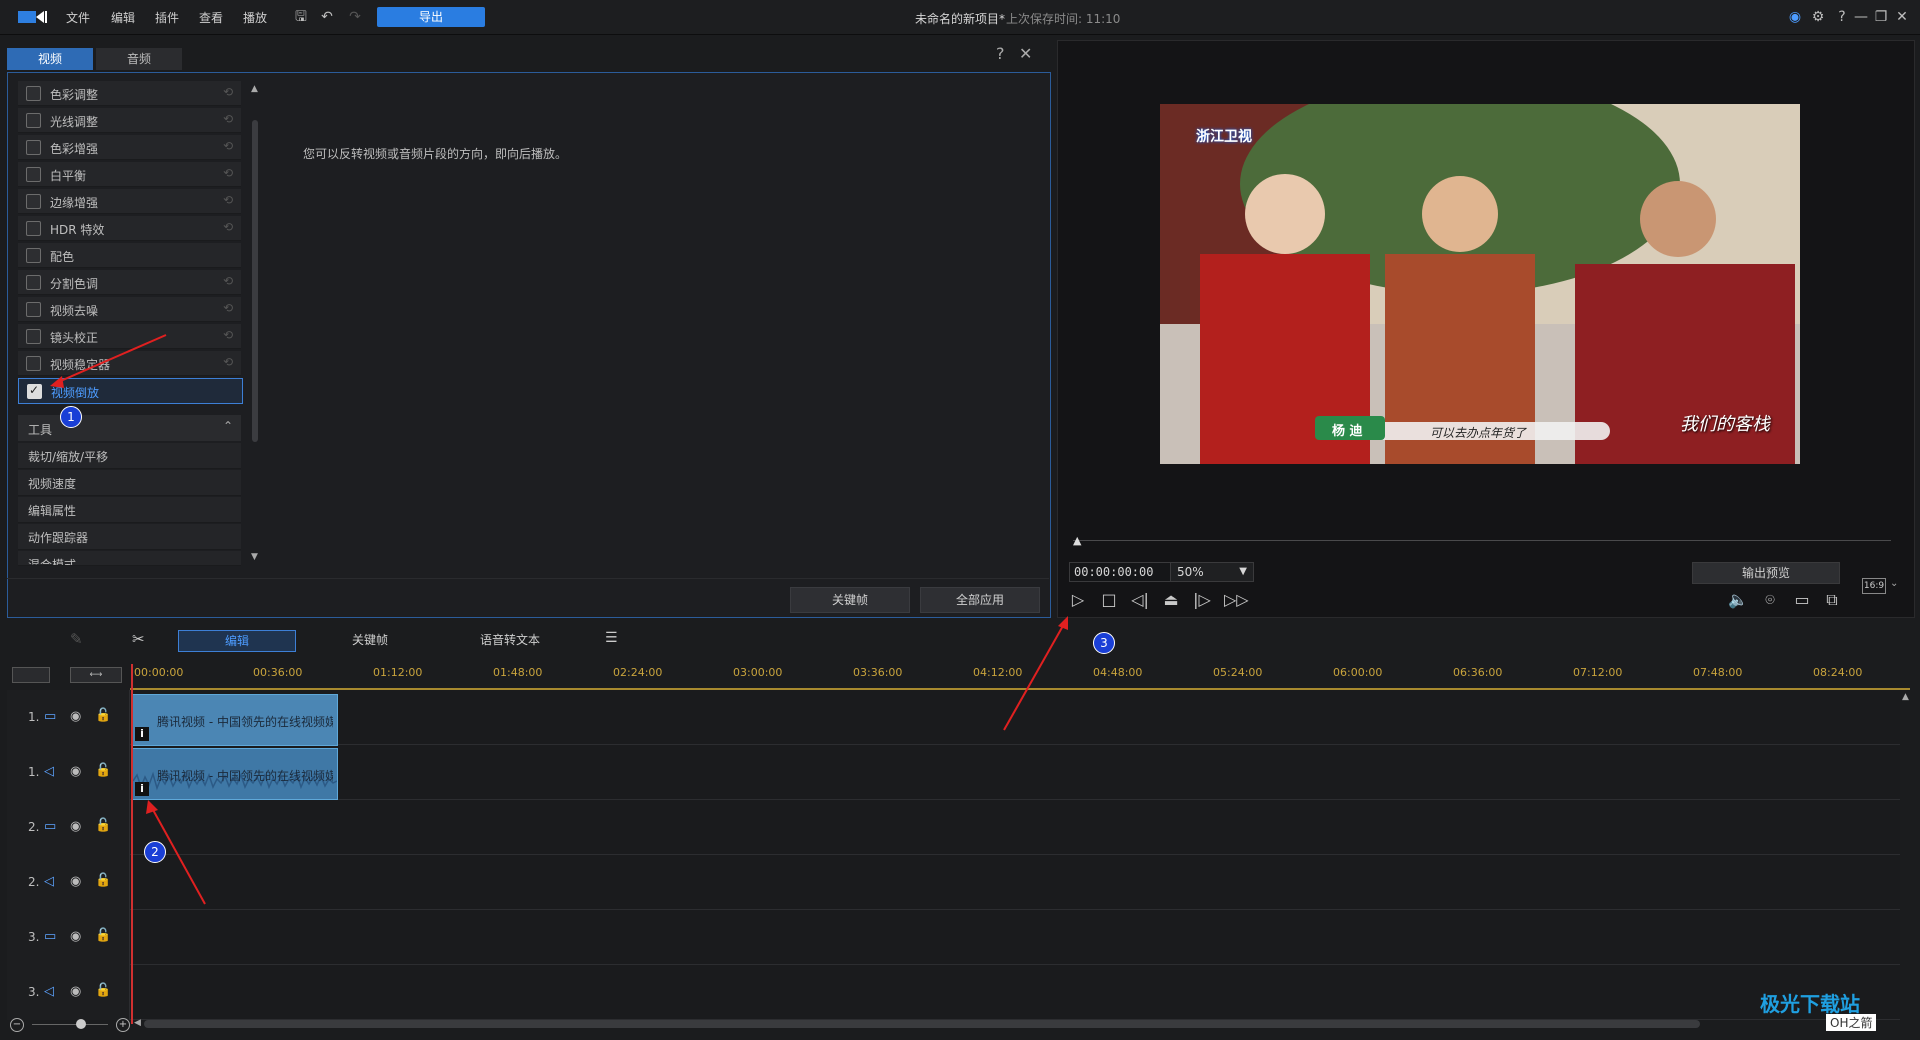 This screenshot has width=1920, height=1040. I want to click on zoom-out-icon: −, so click(17, 1025).